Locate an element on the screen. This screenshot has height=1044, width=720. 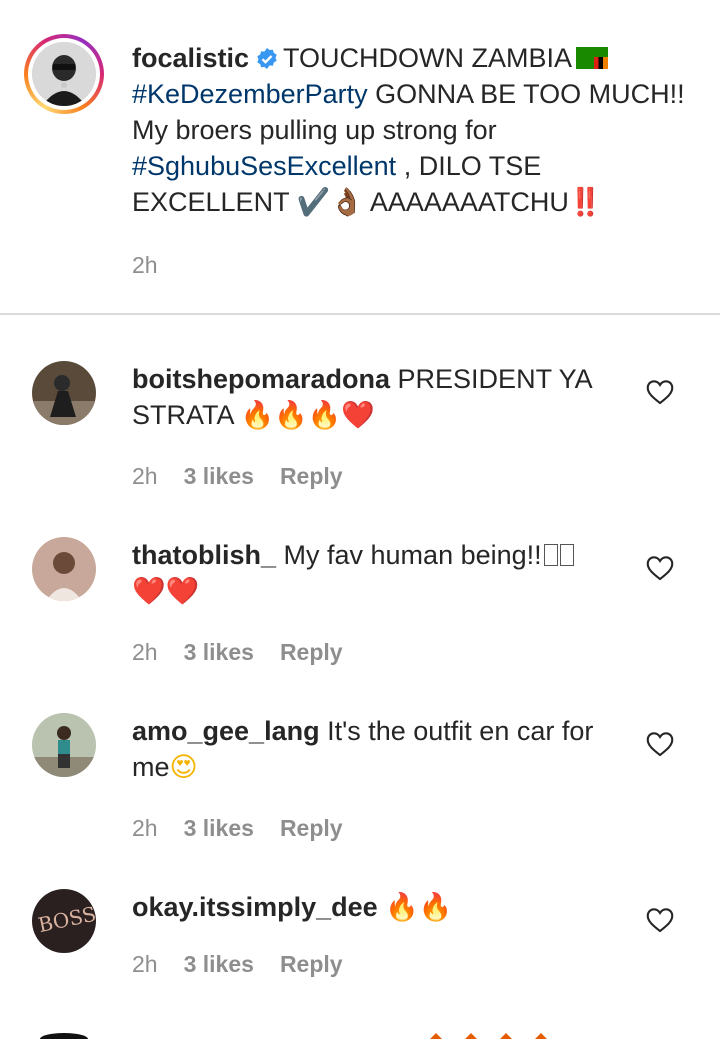
comment-body: okay.itssimply_dee 🔥🔥 is located at coordinates (377, 907).